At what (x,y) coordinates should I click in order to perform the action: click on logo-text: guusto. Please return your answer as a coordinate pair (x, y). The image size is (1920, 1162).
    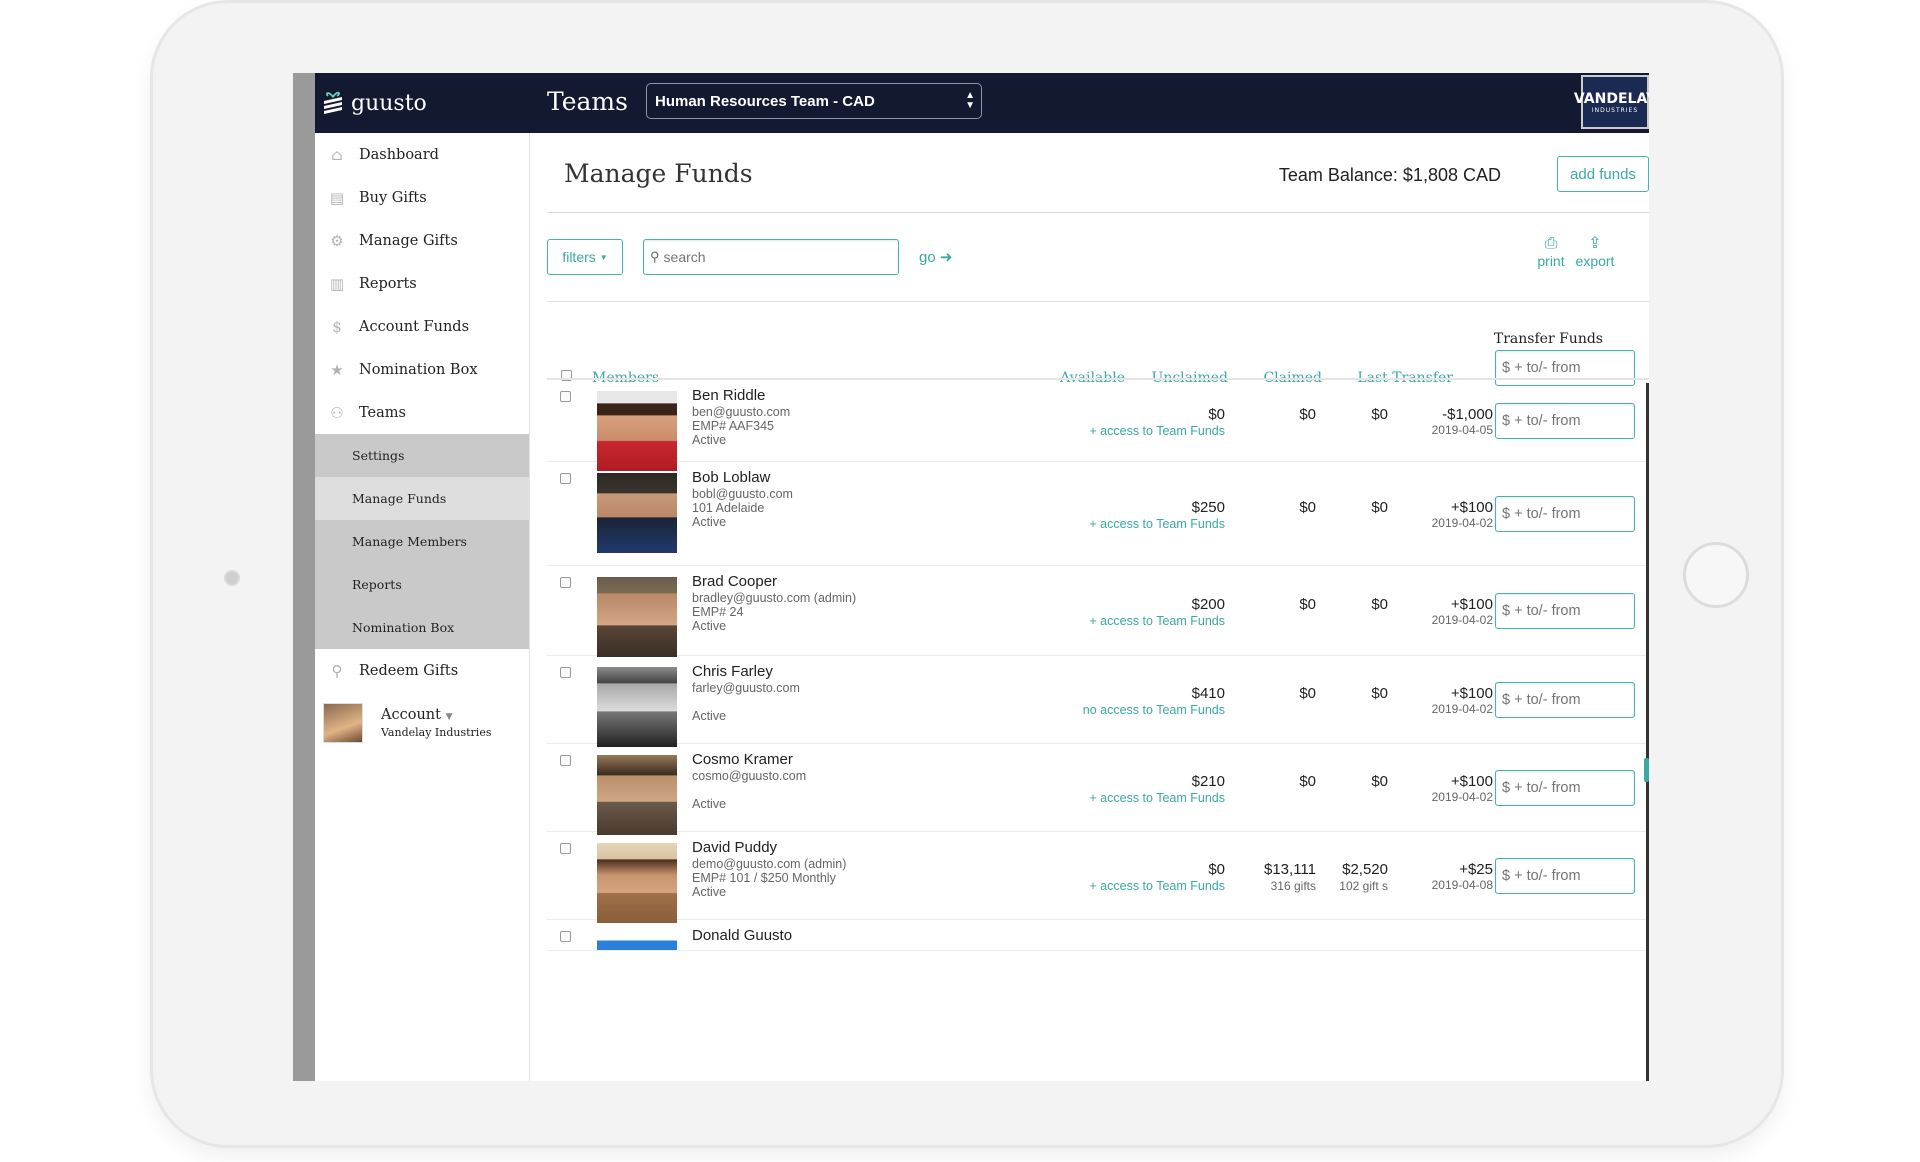
    Looking at the image, I should click on (389, 103).